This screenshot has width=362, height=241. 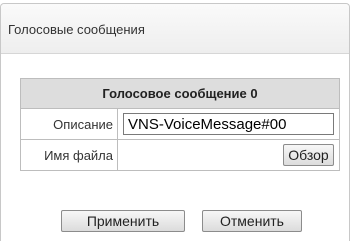 I want to click on filename-cell: Обзор, so click(x=228, y=155).